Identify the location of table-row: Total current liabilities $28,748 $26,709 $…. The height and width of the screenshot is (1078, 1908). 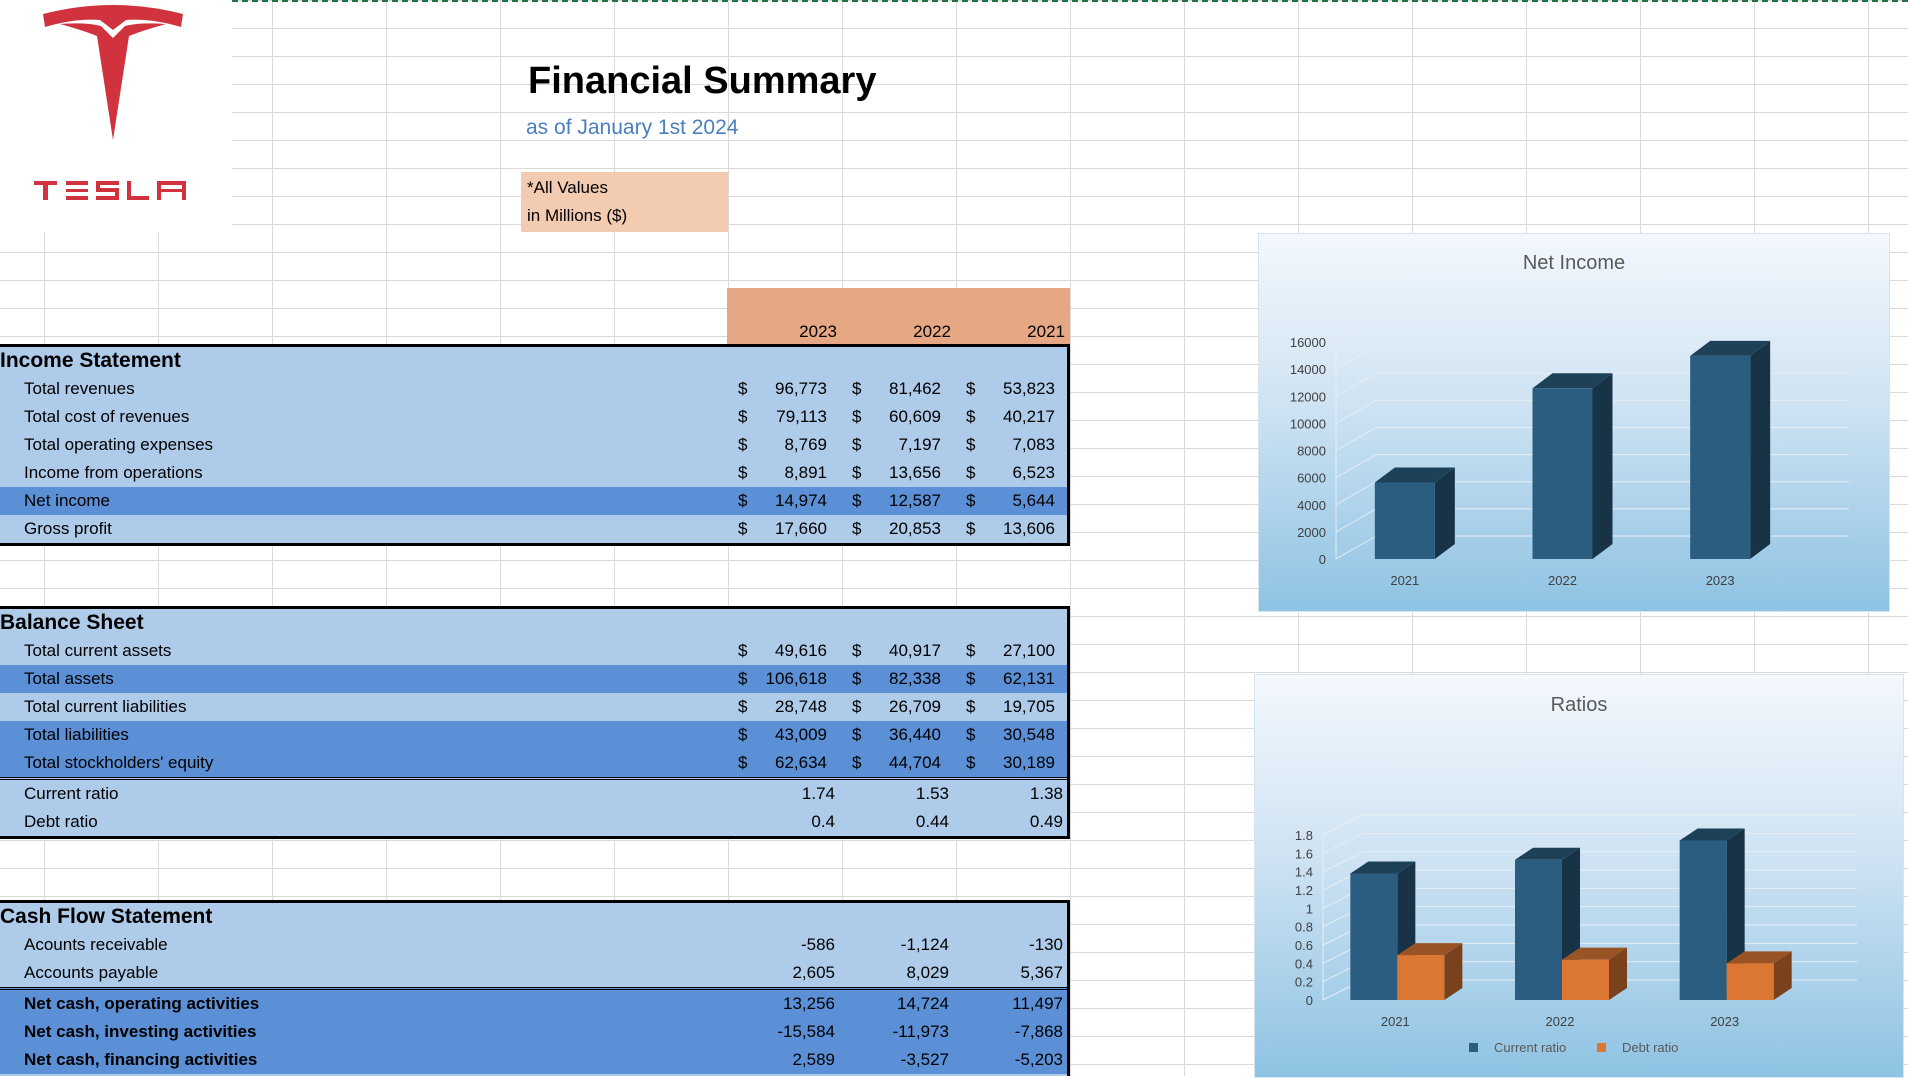
(533, 707).